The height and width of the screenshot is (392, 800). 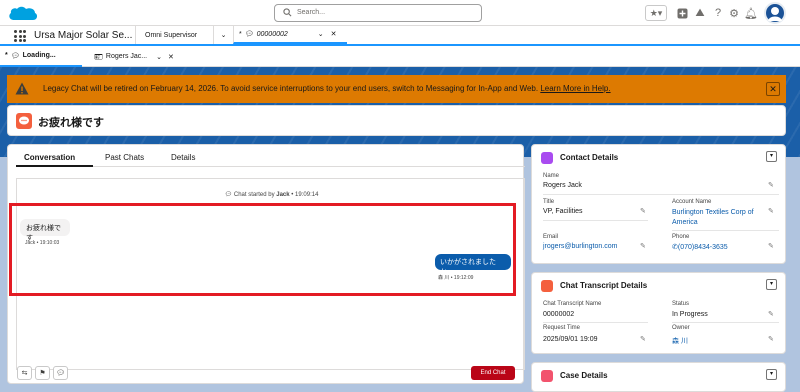 What do you see at coordinates (42, 373) in the screenshot?
I see `raise-flag-icon: ⚑` at bounding box center [42, 373].